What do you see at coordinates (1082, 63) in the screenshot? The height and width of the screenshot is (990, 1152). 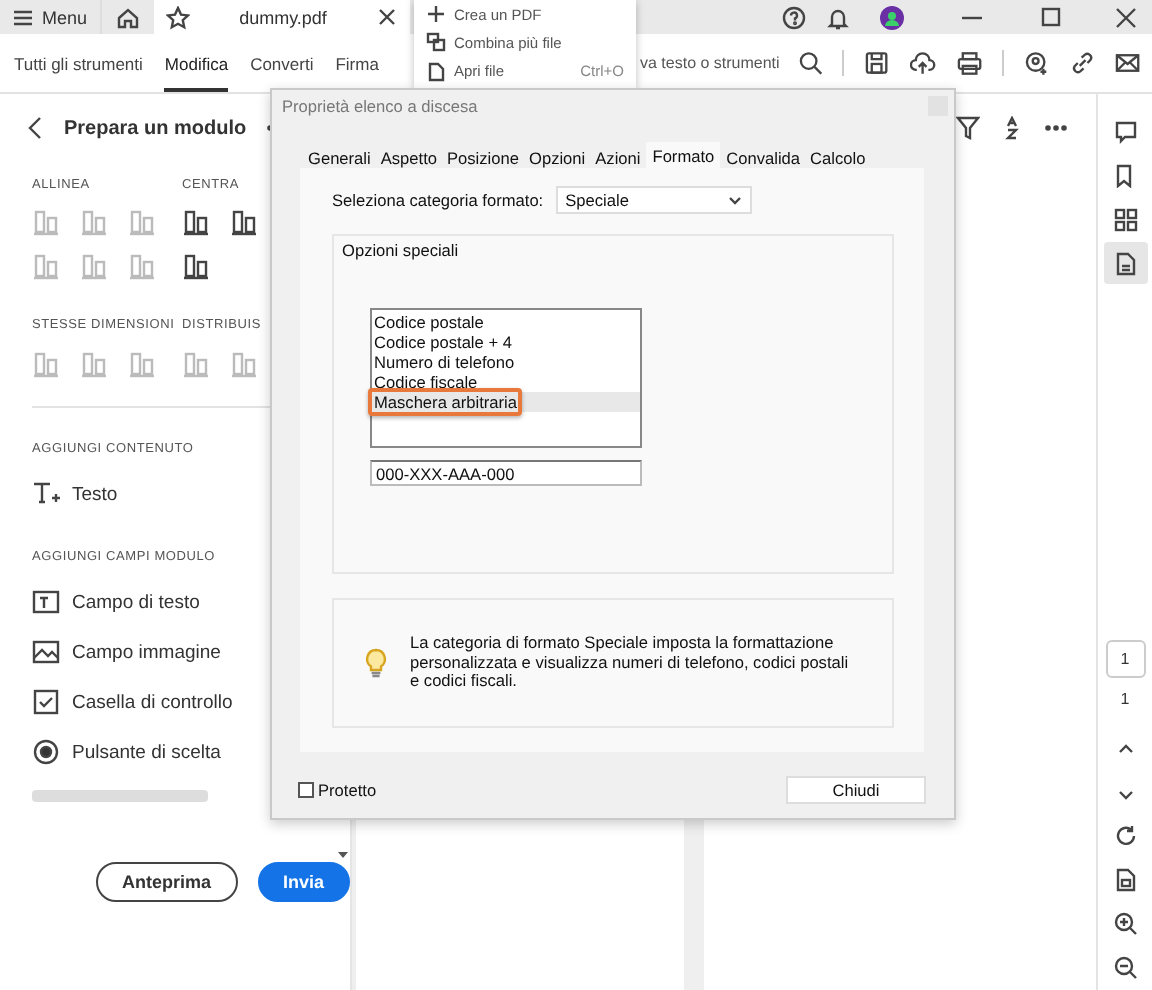 I see `link-icon` at bounding box center [1082, 63].